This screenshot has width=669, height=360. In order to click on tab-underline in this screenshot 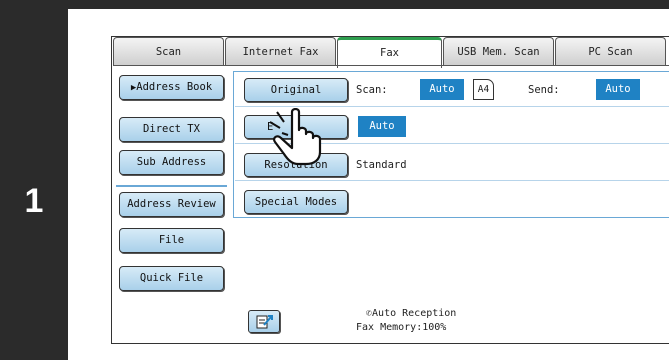, I will do `click(391, 65)`.